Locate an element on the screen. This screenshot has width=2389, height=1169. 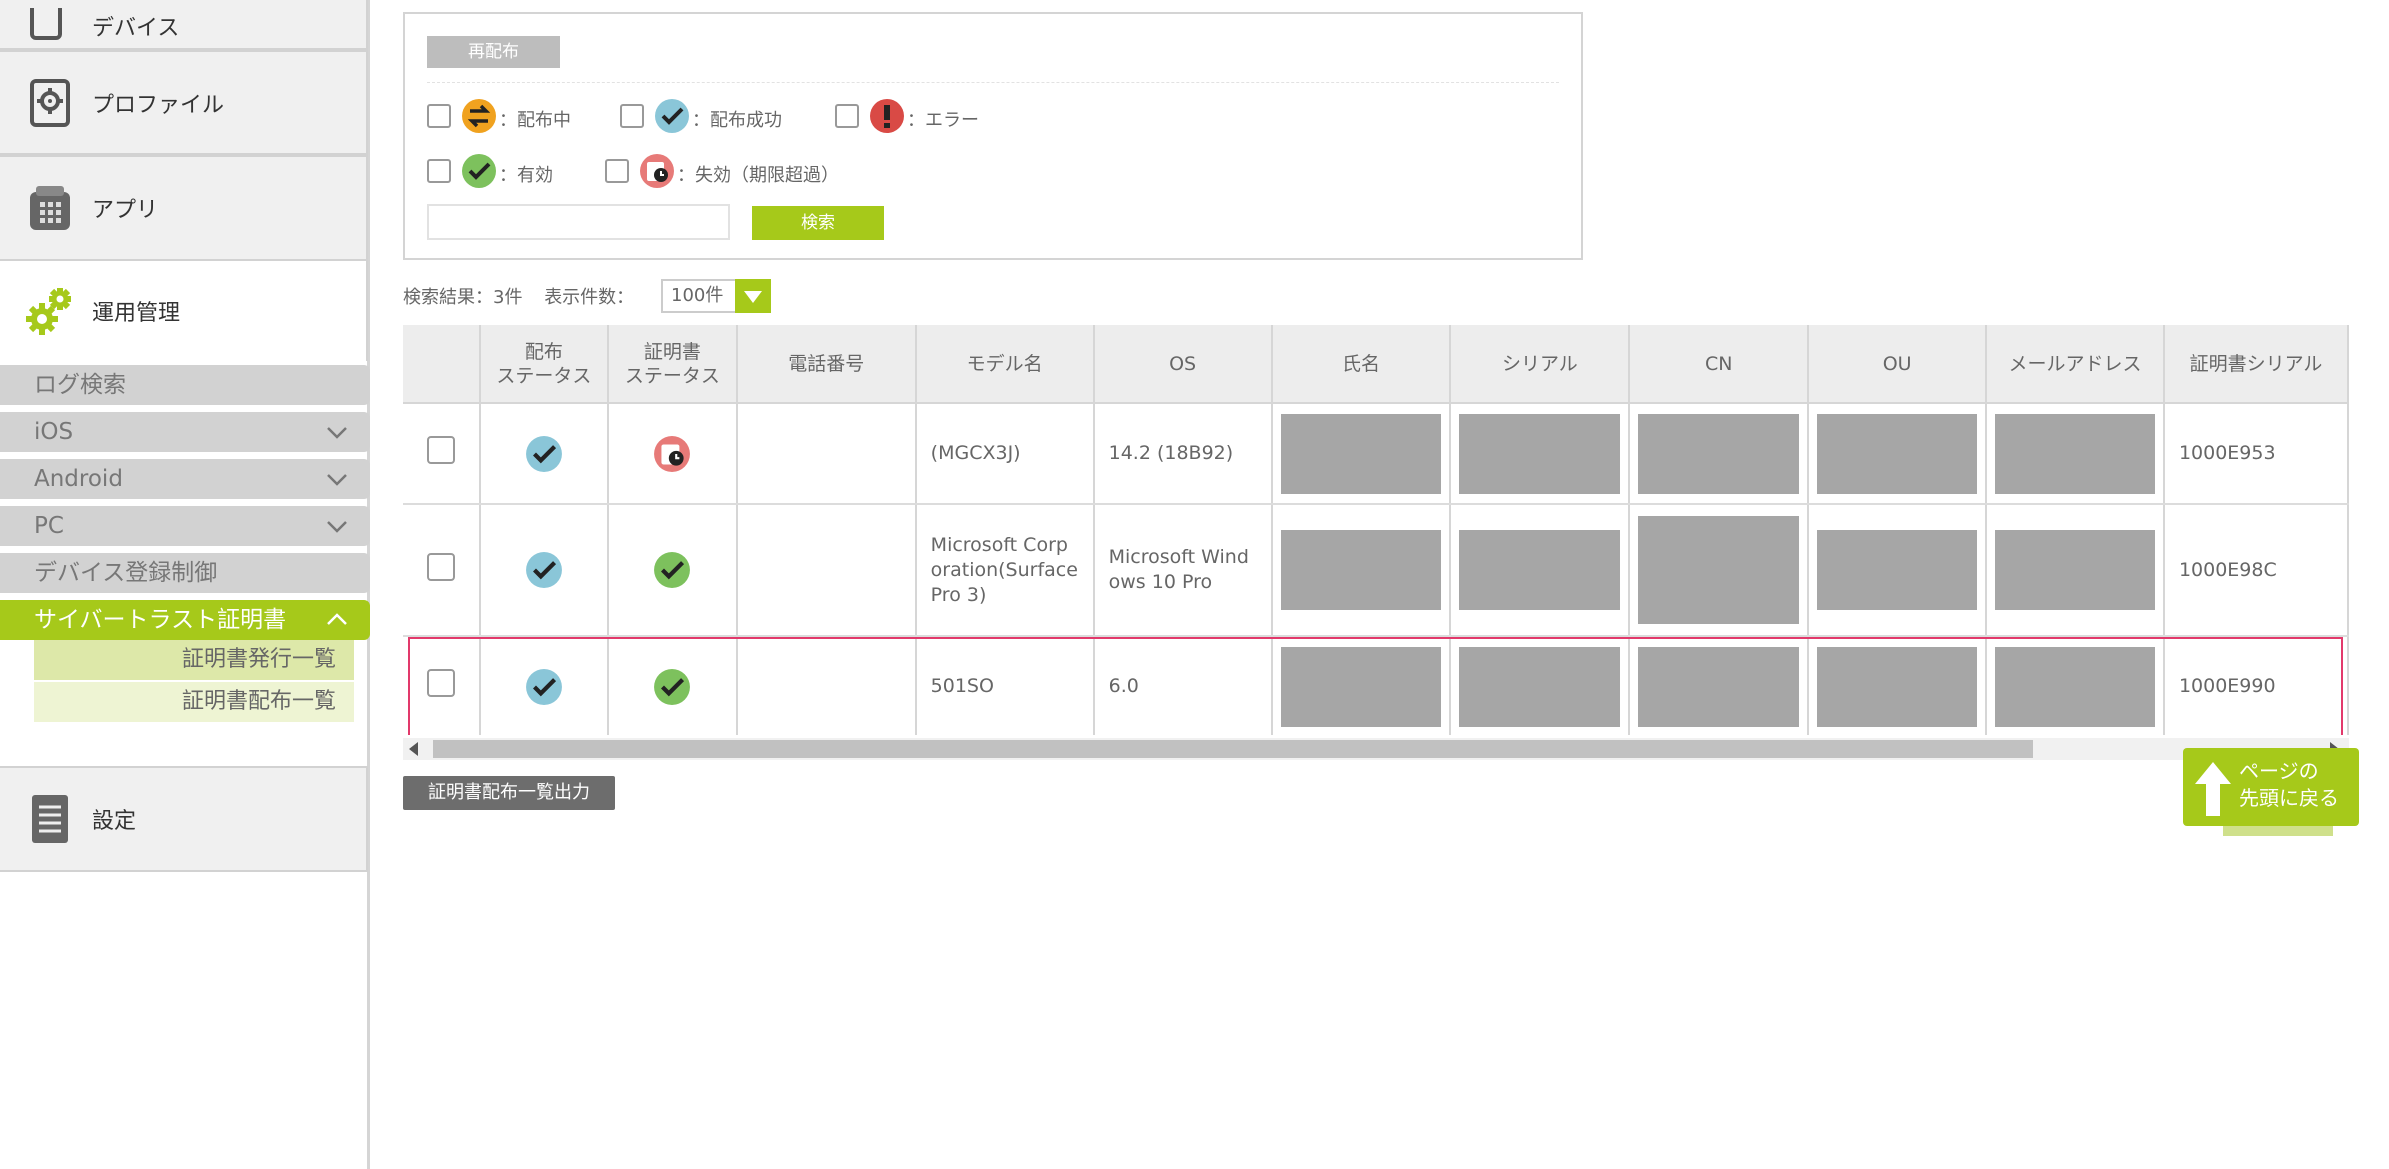
header-serial: シリアル is located at coordinates (1540, 364).